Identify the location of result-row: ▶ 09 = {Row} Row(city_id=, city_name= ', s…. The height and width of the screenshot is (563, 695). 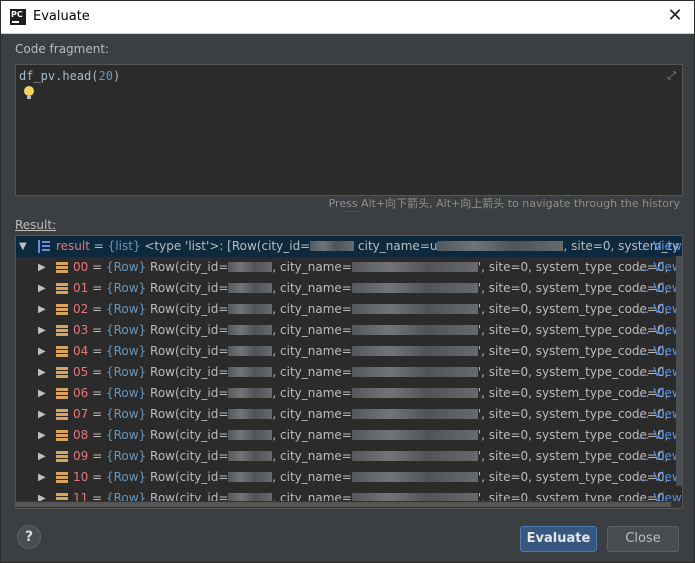
(349, 456).